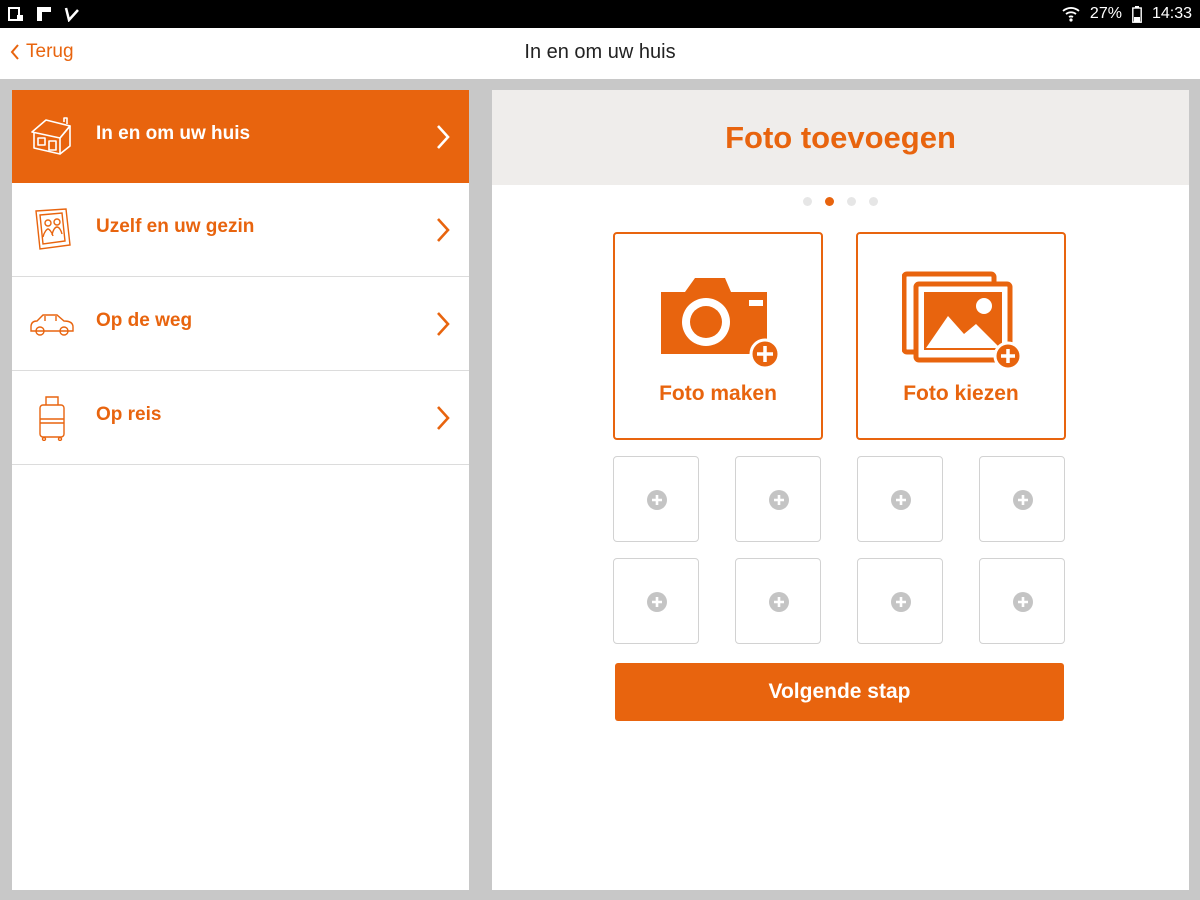 The width and height of the screenshot is (1200, 900). I want to click on wifi-icon, so click(1071, 14).